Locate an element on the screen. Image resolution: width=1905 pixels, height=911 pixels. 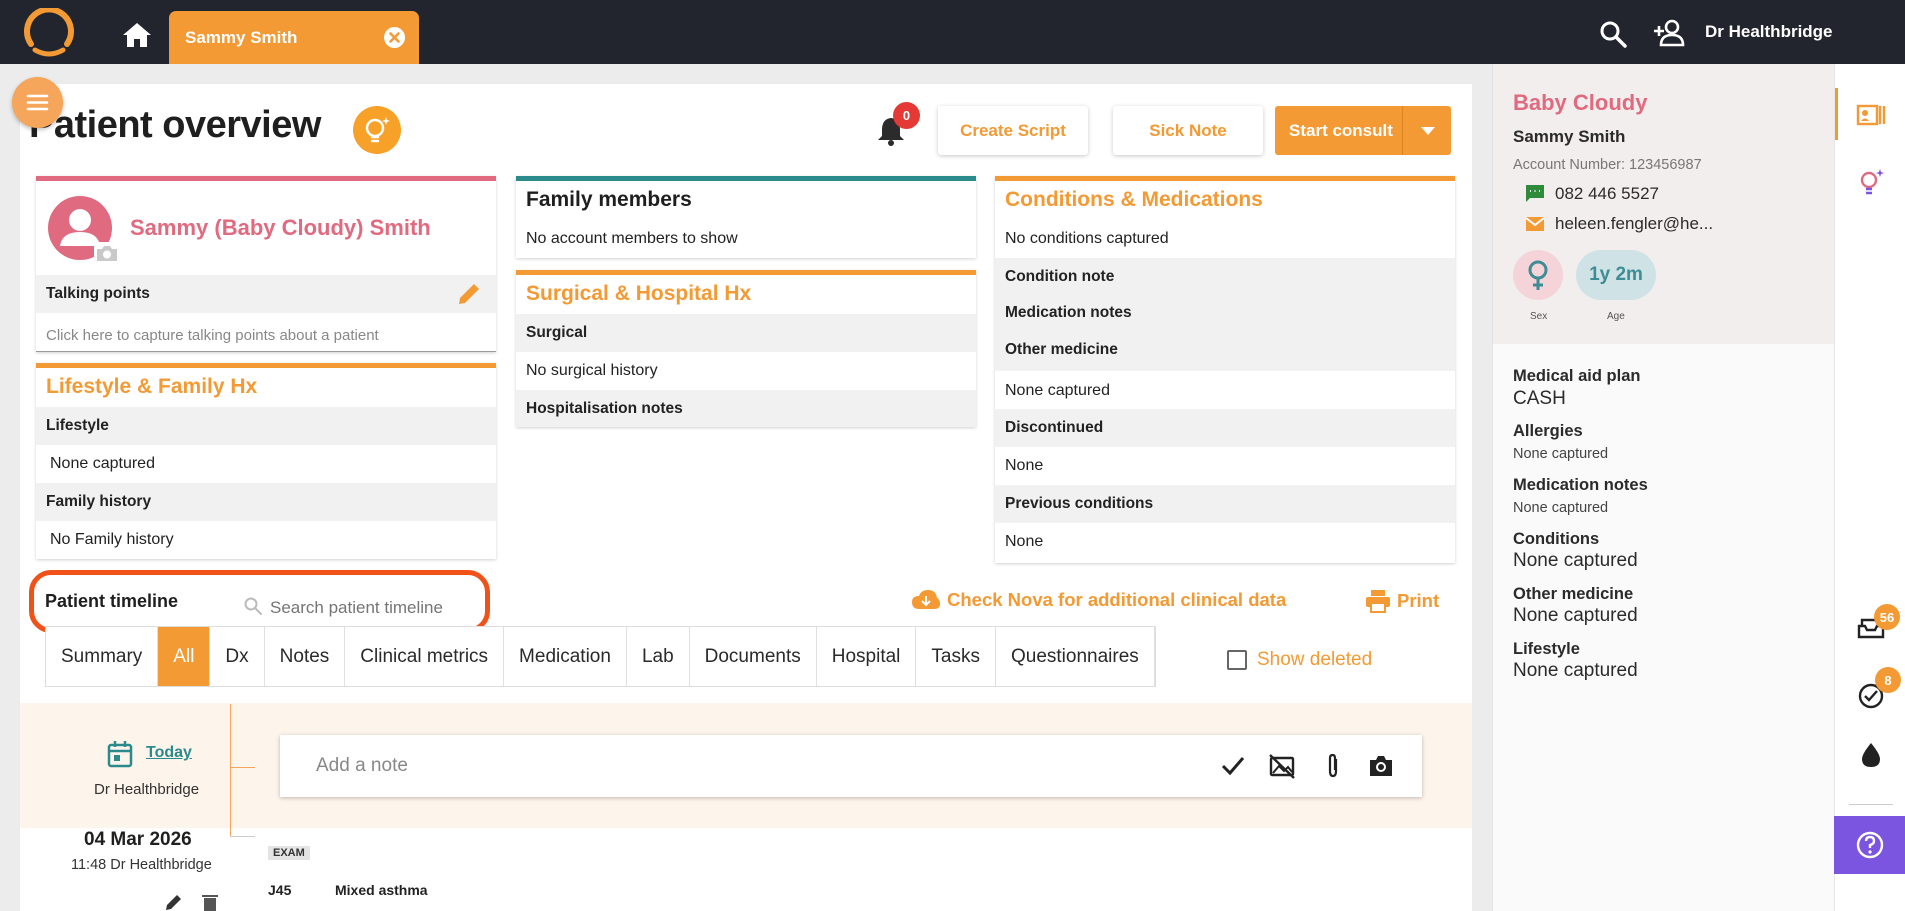
chevron-down-icon is located at coordinates (1428, 131).